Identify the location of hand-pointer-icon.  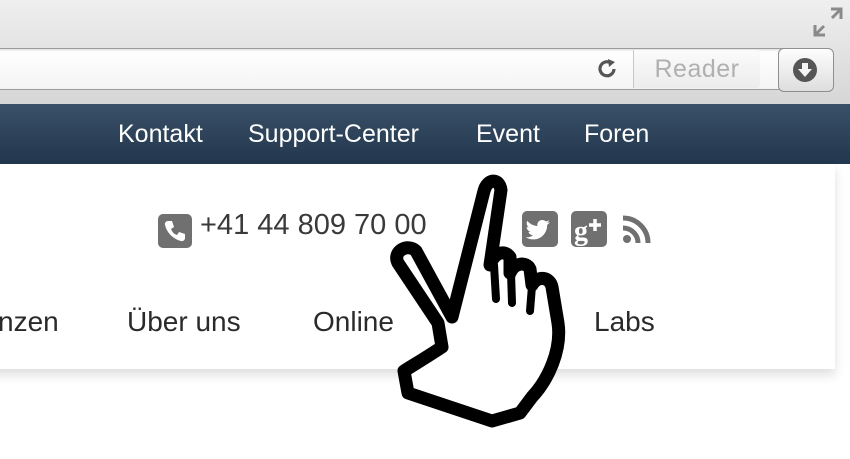
(478, 301).